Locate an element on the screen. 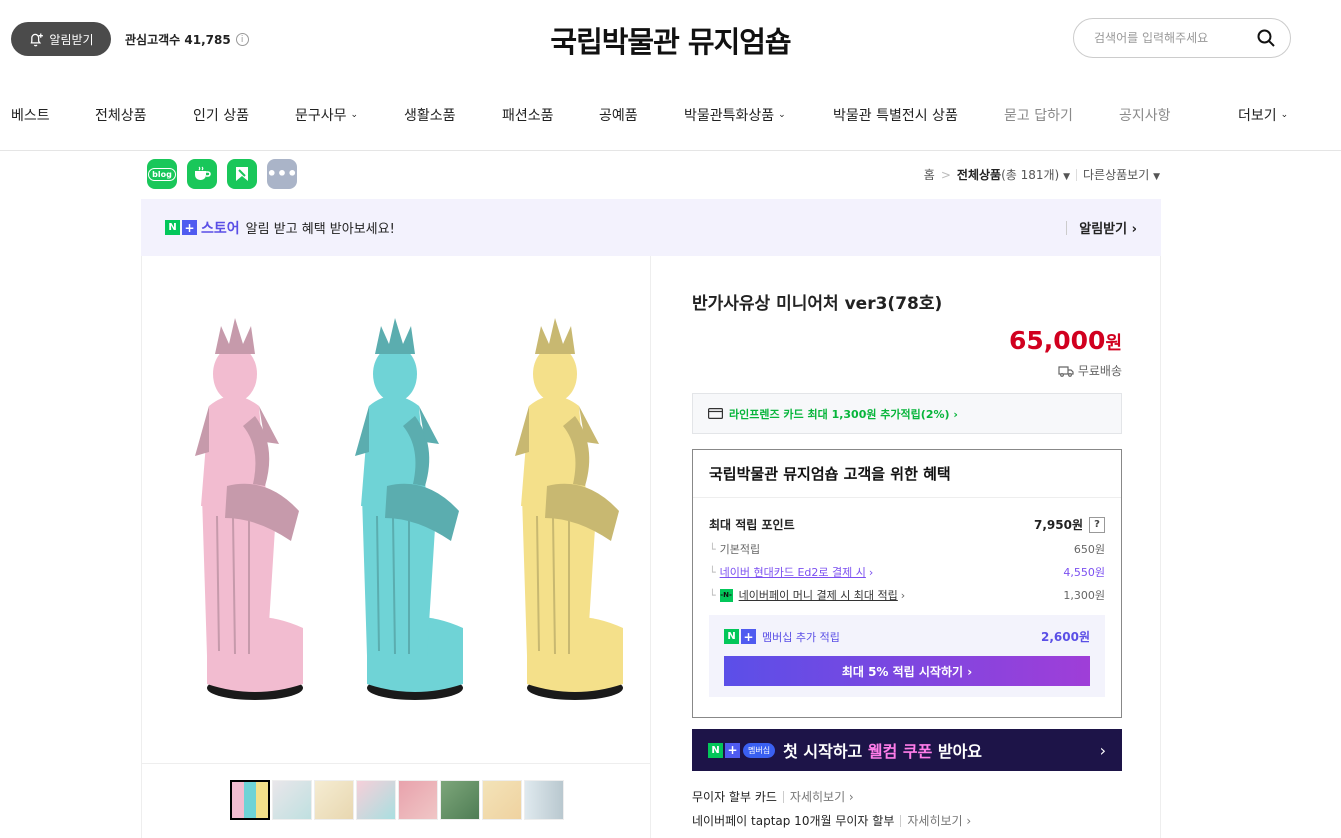  nav-item-crafts: 공예품 is located at coordinates (618, 115).